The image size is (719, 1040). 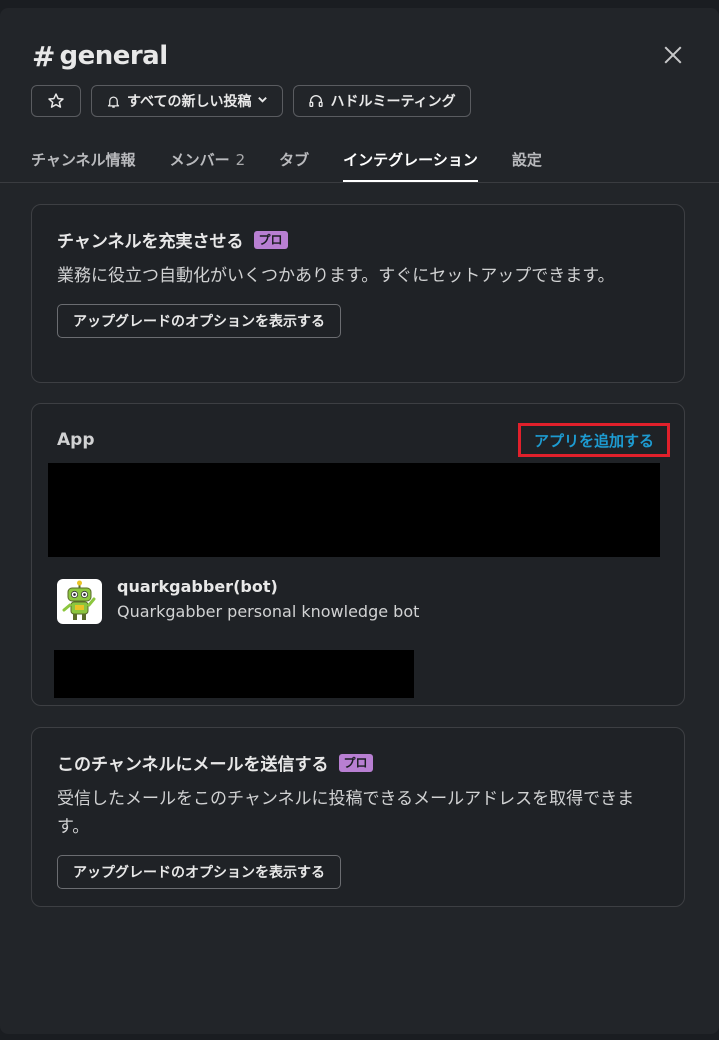 I want to click on app-name: quarkgabber(bot), so click(x=197, y=586).